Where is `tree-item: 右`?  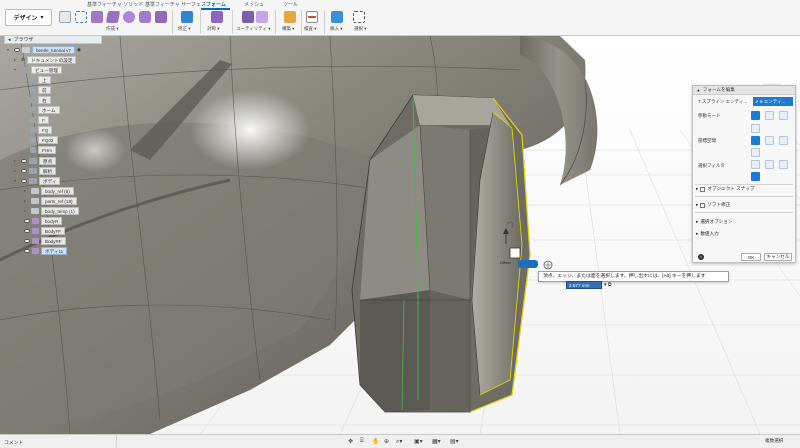
tree-item: 右 is located at coordinates (40, 99).